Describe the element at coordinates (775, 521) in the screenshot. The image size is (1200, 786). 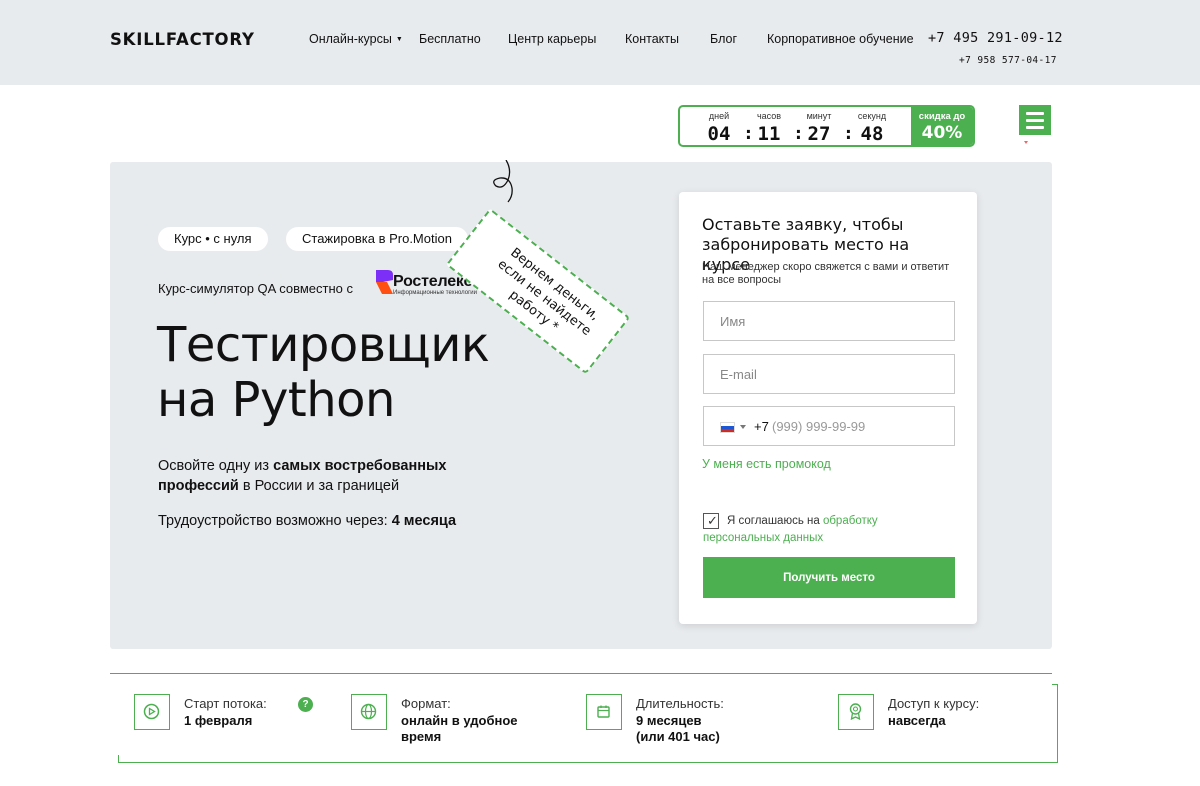
I see `consent-label: Я соглашаюсь на` at that location.